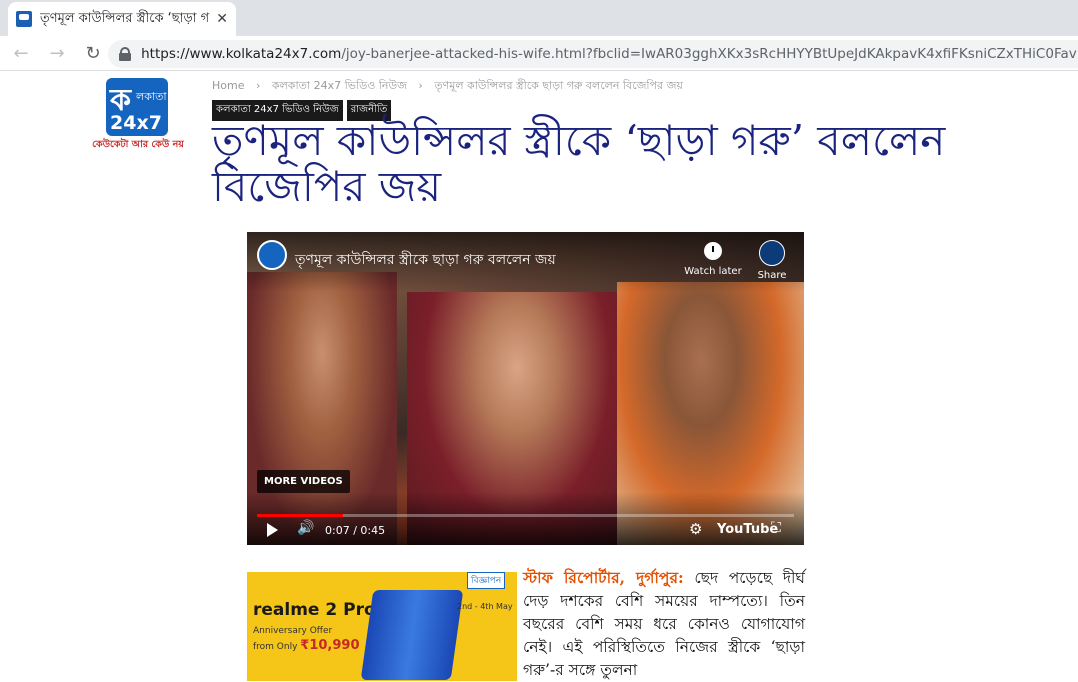  What do you see at coordinates (272, 530) in the screenshot?
I see `play-icon` at bounding box center [272, 530].